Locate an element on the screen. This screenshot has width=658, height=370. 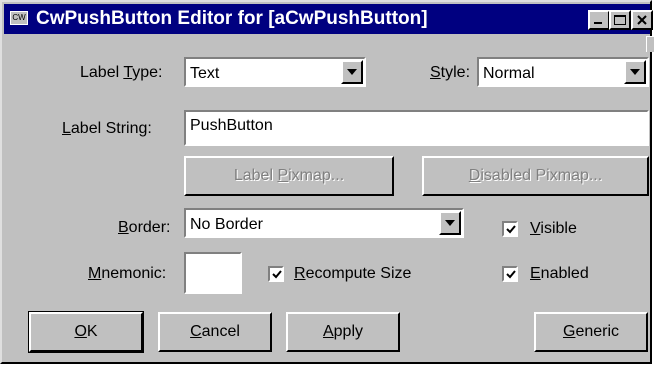
generic-button-key: G is located at coordinates (569, 331).